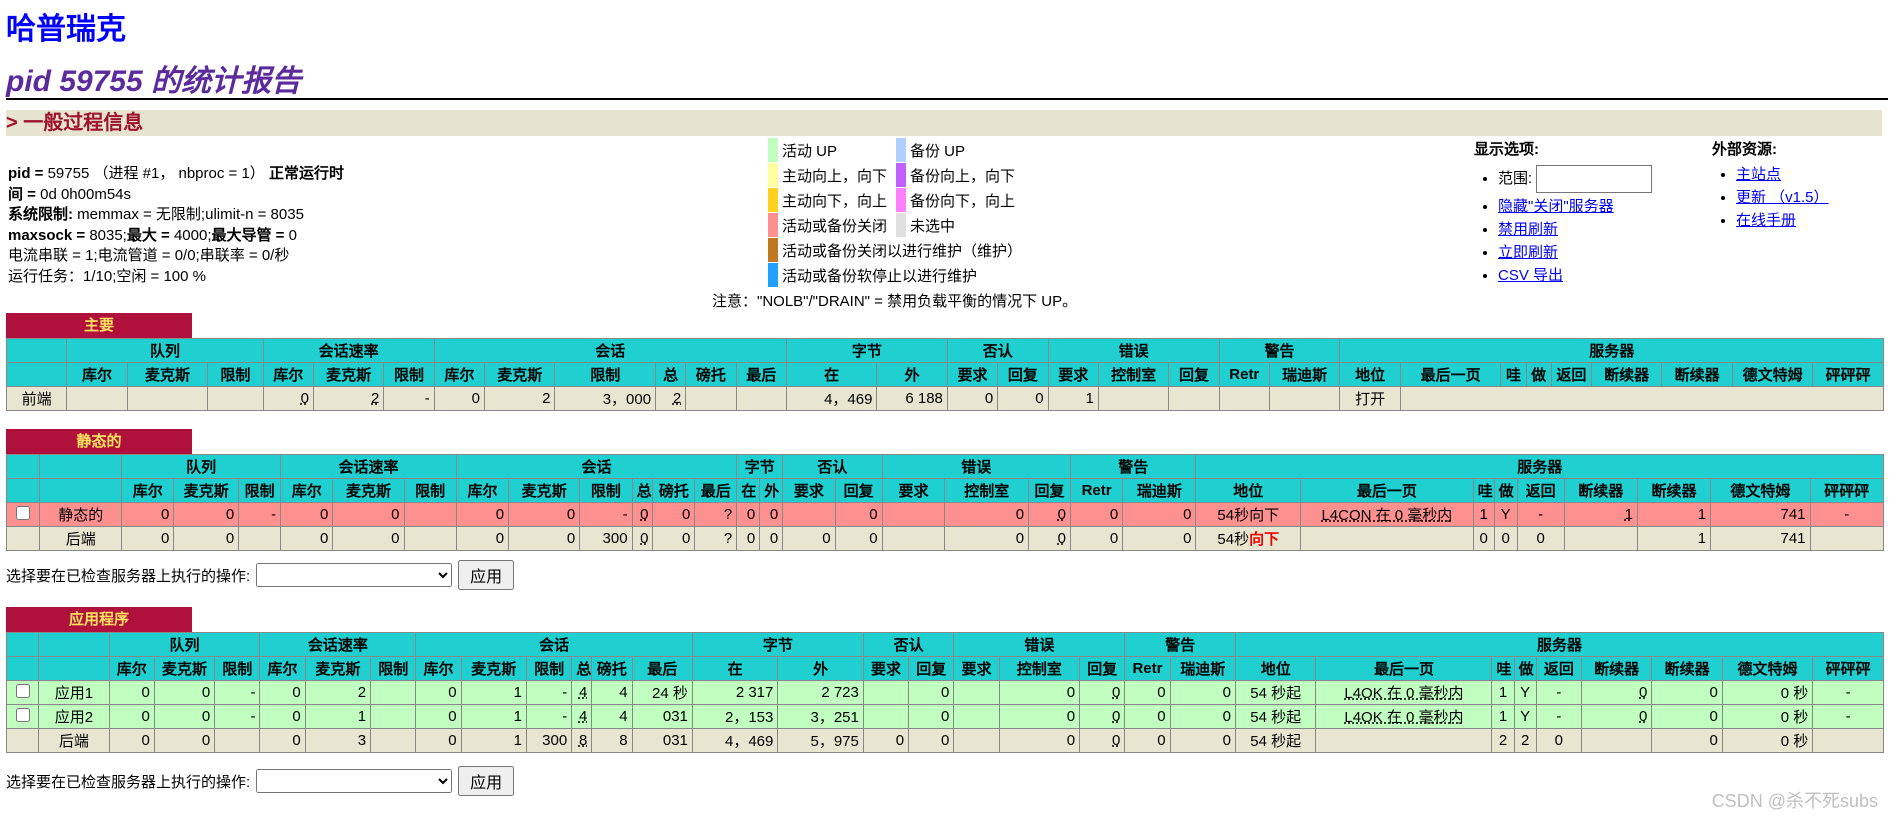  I want to click on col-header: 地位, so click(1275, 668).